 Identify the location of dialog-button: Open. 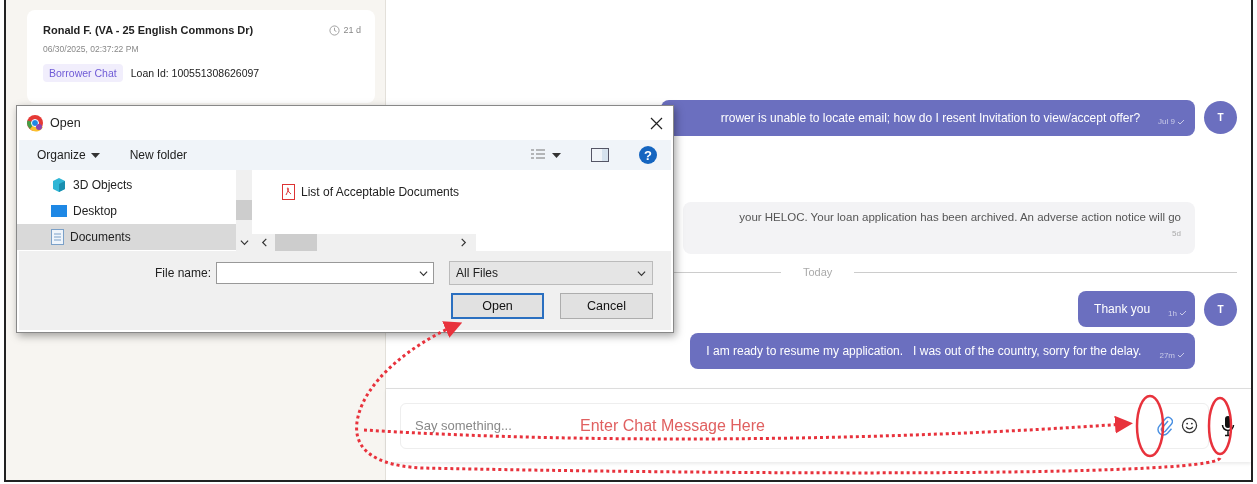
(497, 306).